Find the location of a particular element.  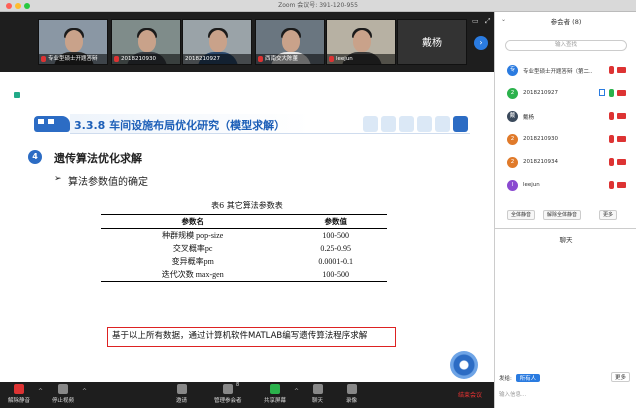

avatar: l is located at coordinates (512, 185).